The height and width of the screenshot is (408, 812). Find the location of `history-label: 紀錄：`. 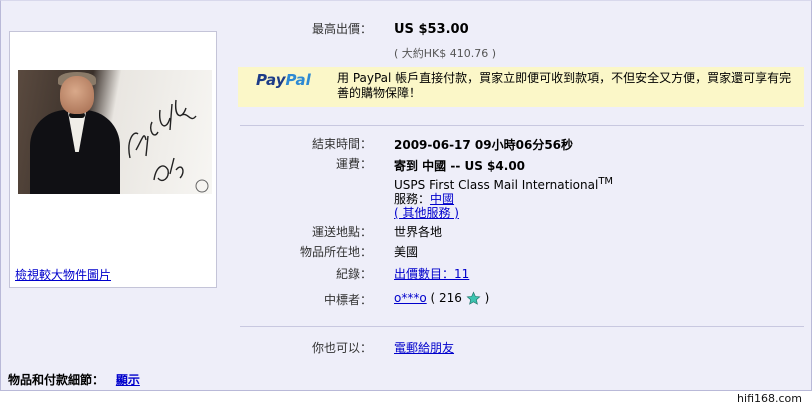

history-label: 紀錄： is located at coordinates (353, 274).